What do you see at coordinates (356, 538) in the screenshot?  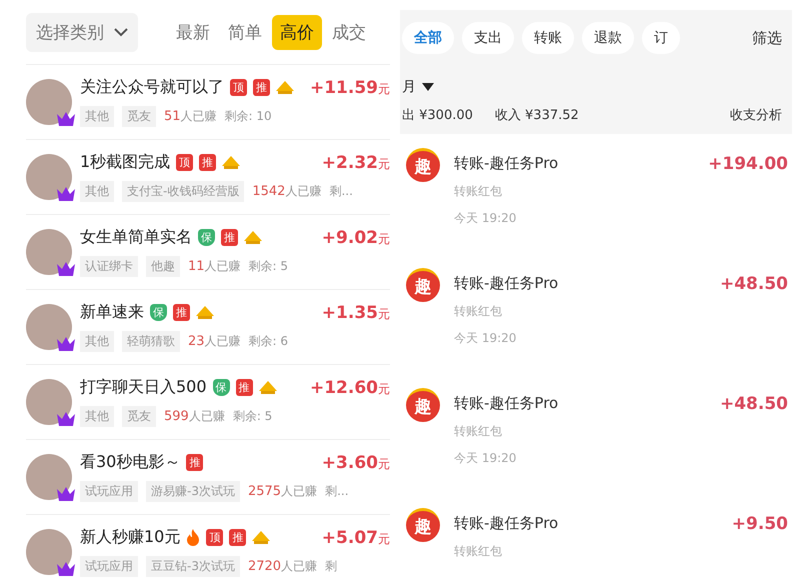 I see `task-price: +5.07元` at bounding box center [356, 538].